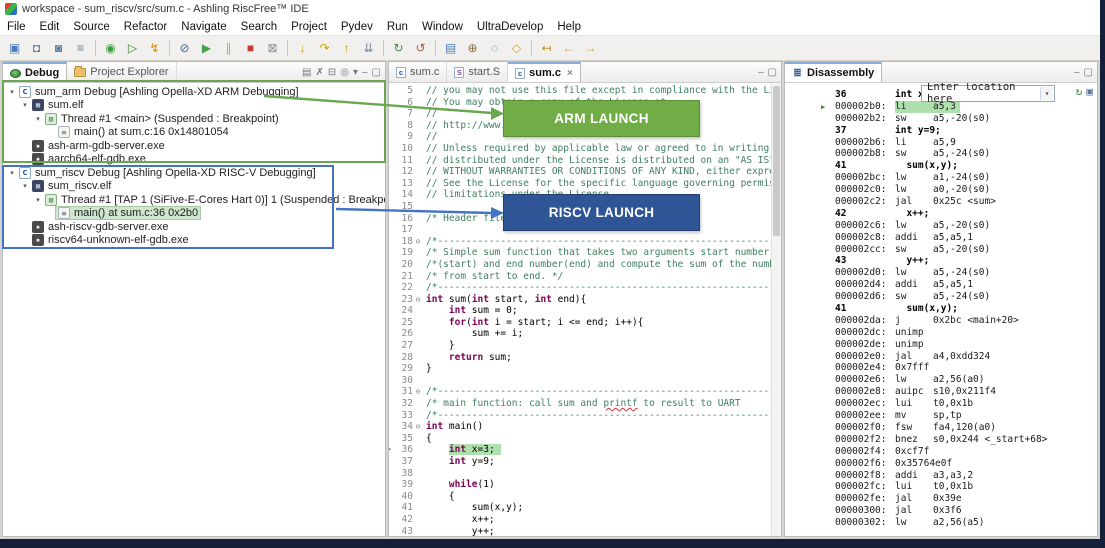 Image resolution: width=1105 pixels, height=548 pixels. What do you see at coordinates (306, 72) in the screenshot?
I see `show-type-names-icon: ▤` at bounding box center [306, 72].